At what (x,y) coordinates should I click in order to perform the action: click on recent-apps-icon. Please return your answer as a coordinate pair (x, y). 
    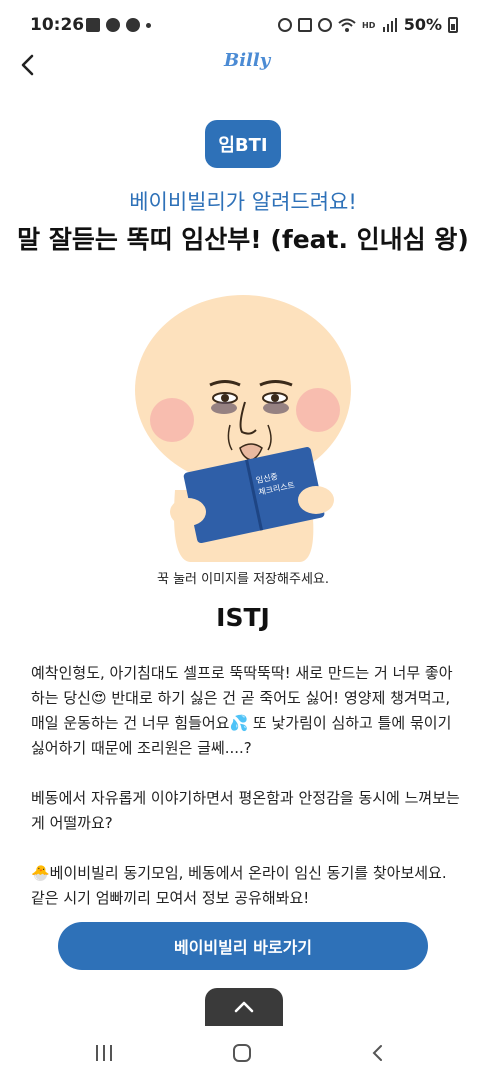
    Looking at the image, I should click on (104, 1053).